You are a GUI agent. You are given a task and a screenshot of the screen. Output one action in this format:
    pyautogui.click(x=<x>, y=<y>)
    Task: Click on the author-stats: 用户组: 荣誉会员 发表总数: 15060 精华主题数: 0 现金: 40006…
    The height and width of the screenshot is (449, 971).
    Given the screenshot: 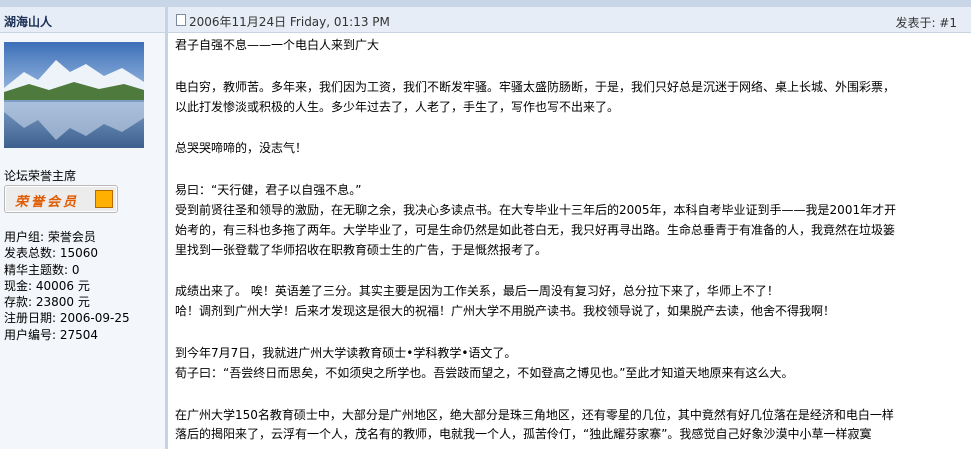 What is the action you would take?
    pyautogui.click(x=67, y=286)
    